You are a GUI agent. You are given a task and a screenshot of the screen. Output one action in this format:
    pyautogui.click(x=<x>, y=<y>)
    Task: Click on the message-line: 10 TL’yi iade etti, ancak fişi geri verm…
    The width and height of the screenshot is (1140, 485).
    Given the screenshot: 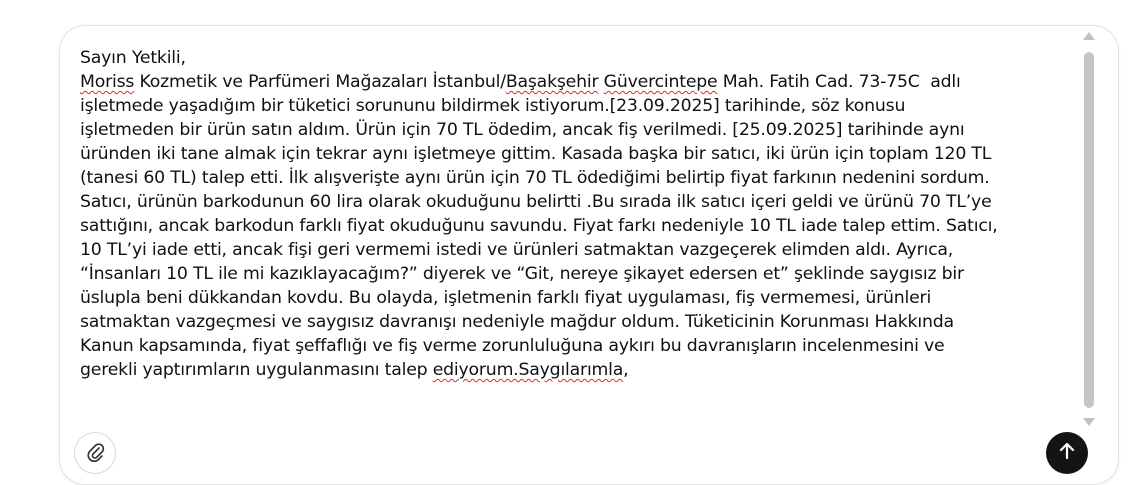 What is the action you would take?
    pyautogui.click(x=575, y=250)
    